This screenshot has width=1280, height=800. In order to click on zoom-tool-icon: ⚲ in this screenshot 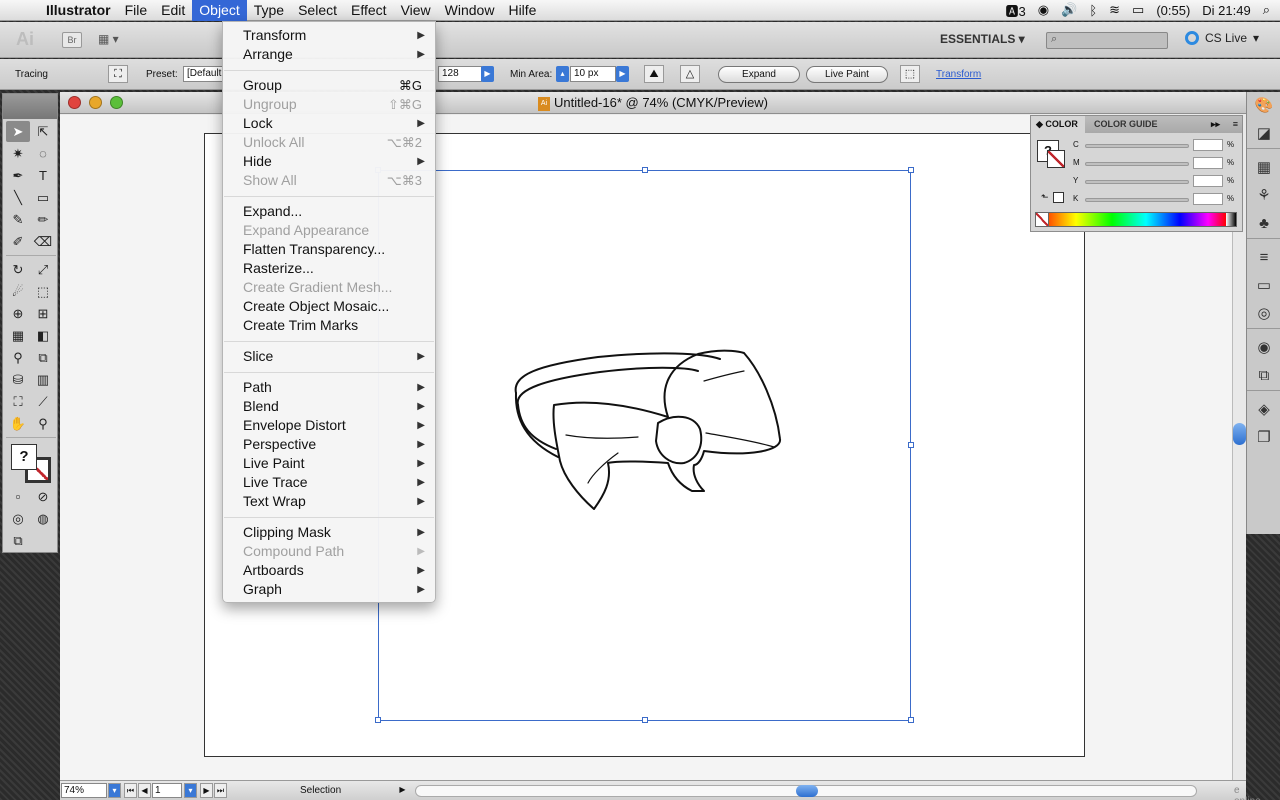, I will do `click(43, 423)`.